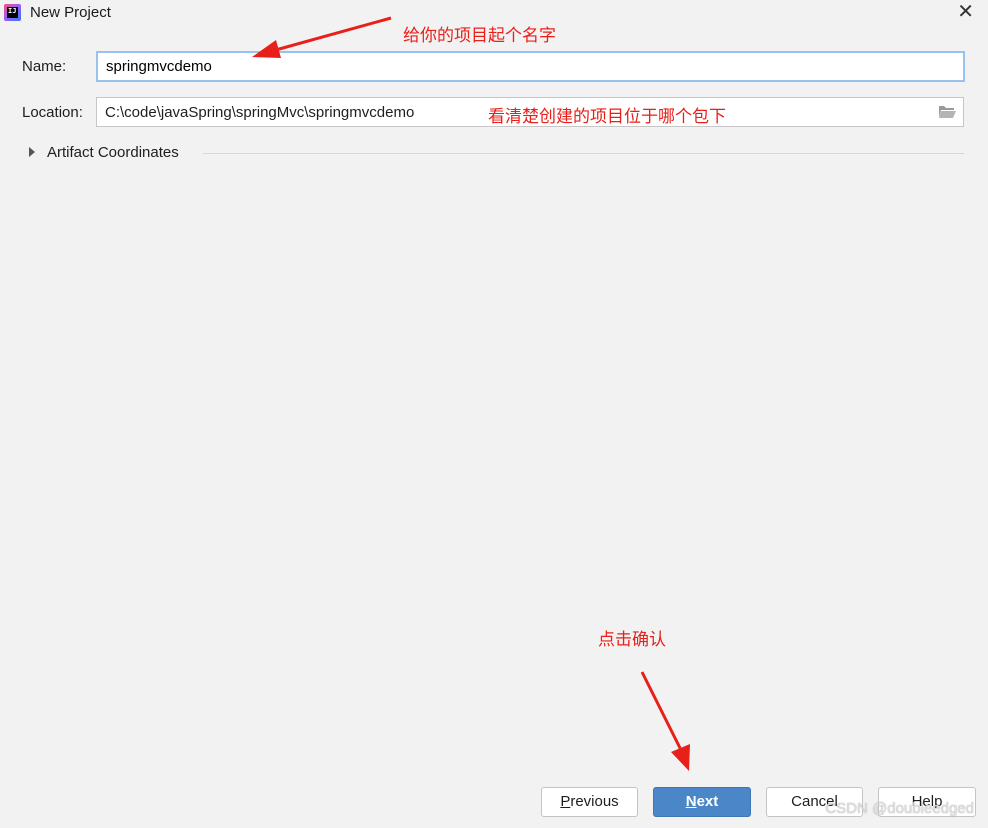 This screenshot has width=988, height=828. What do you see at coordinates (479, 35) in the screenshot?
I see `name-annotation: 给你的项目起个名字` at bounding box center [479, 35].